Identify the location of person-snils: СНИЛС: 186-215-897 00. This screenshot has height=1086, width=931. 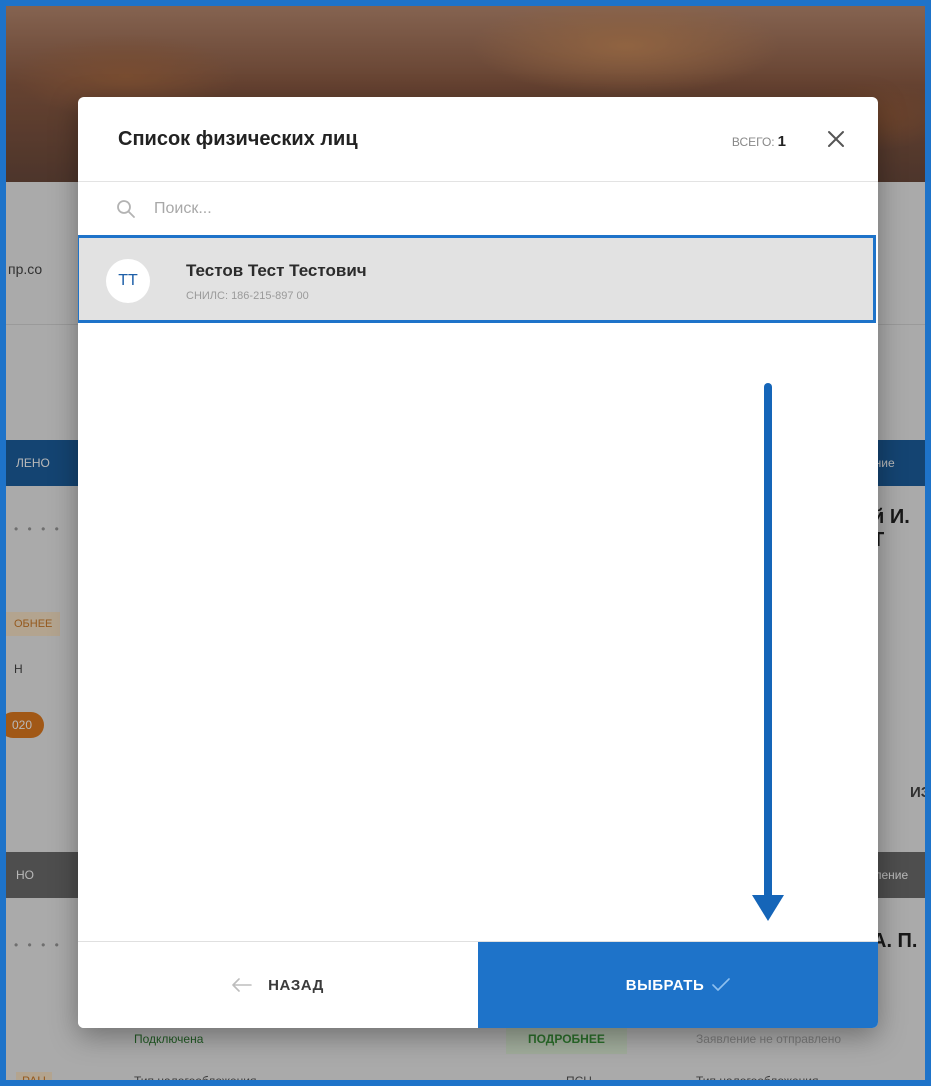
(247, 296).